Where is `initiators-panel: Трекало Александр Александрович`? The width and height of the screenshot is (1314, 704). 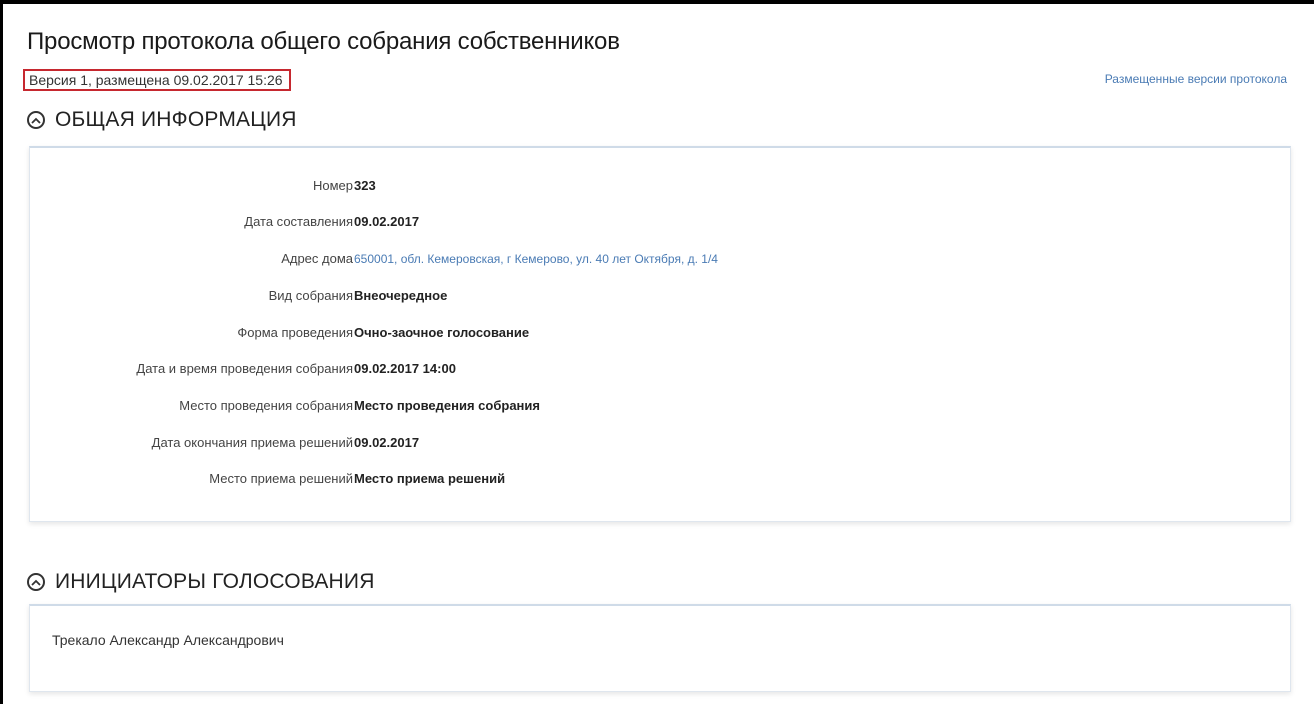 initiators-panel: Трекало Александр Александрович is located at coordinates (660, 648).